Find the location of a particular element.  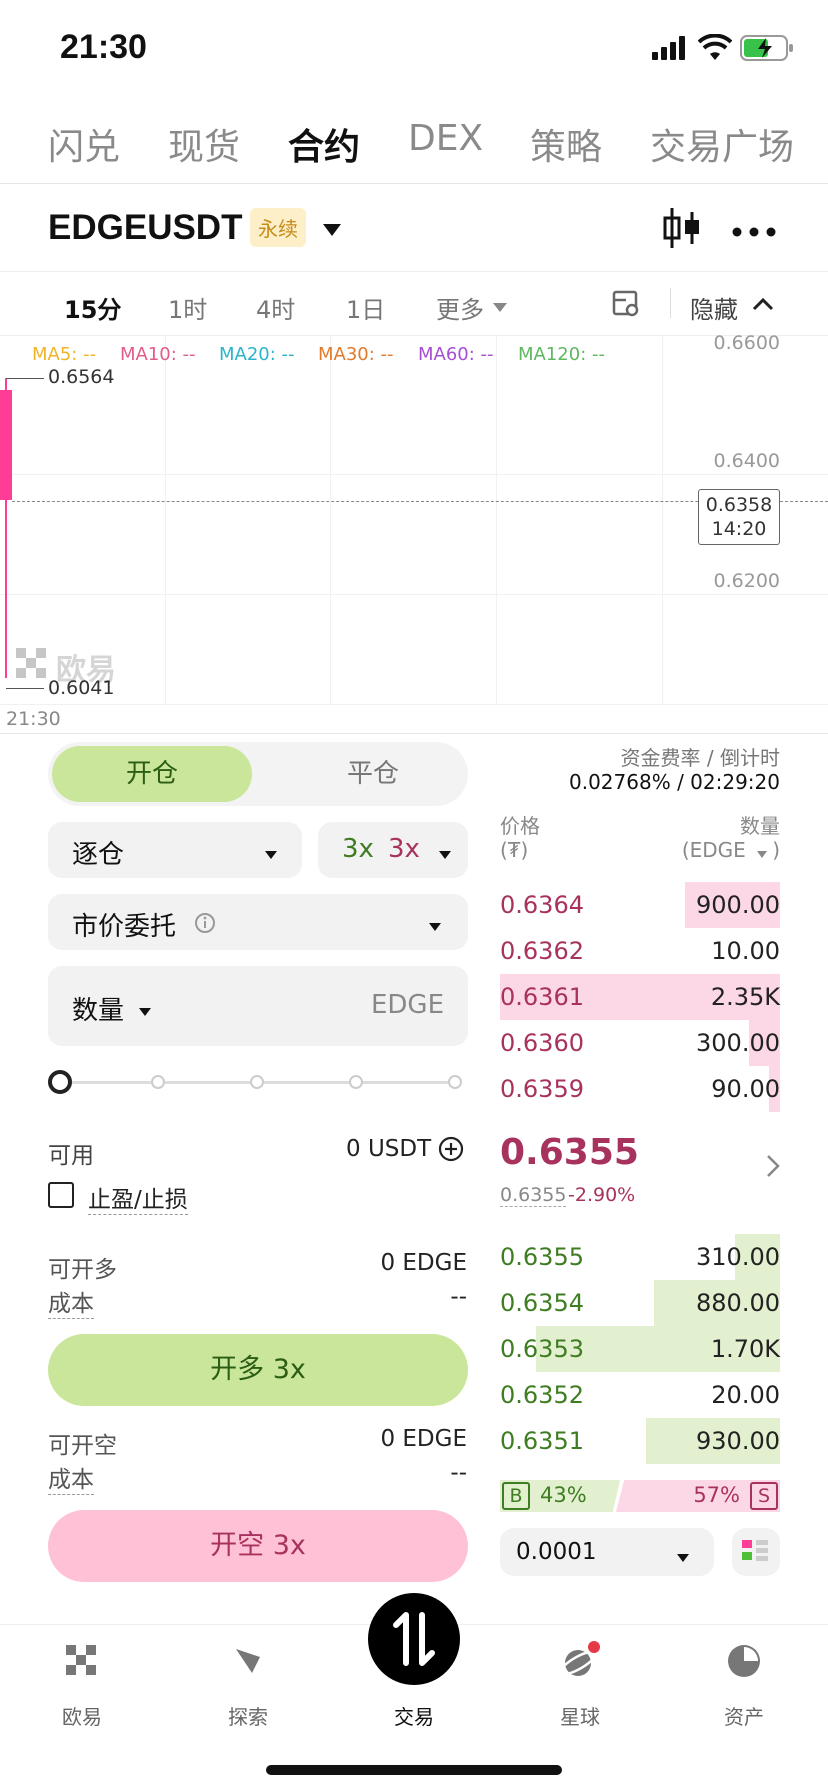

open-short-button: 开空 3x is located at coordinates (258, 1546).